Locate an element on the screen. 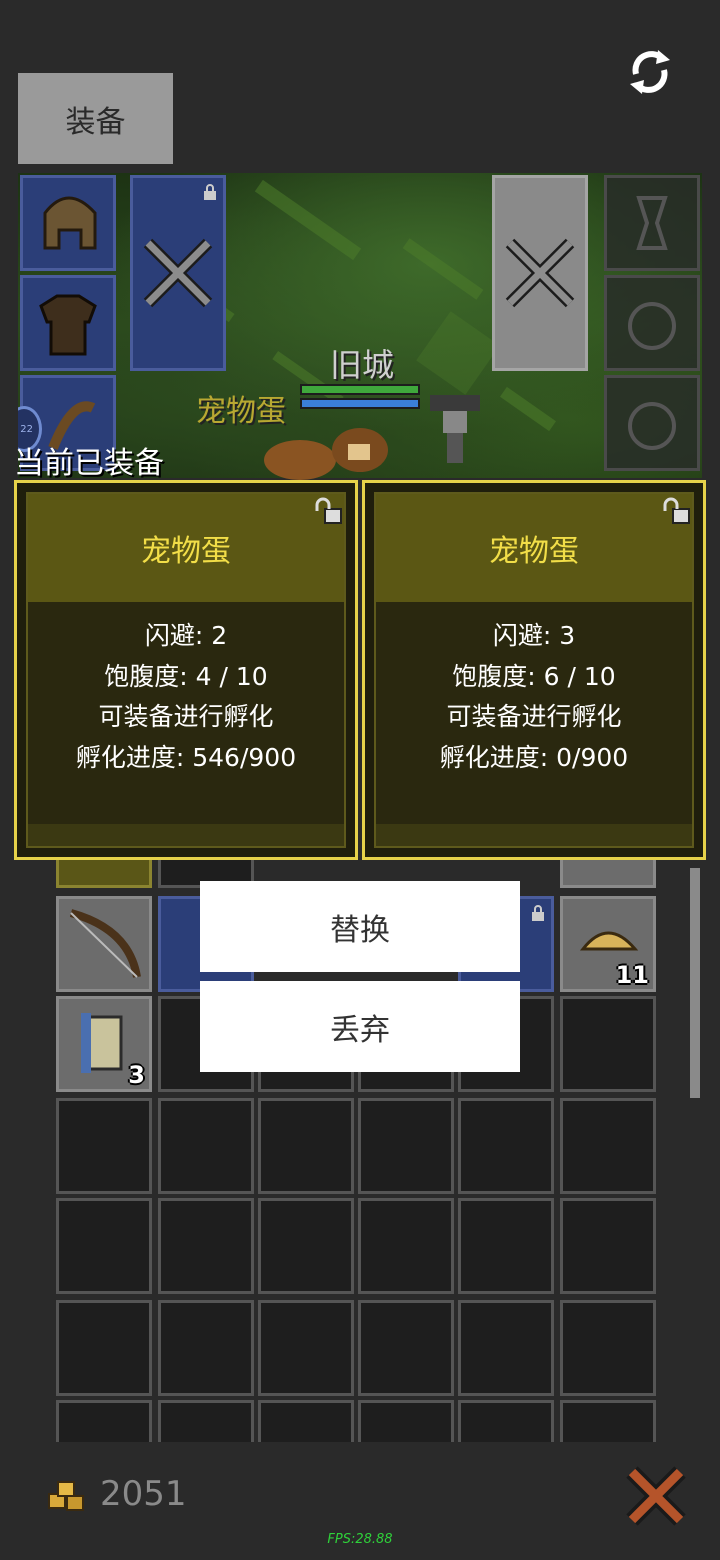 The image size is (720, 1560). weapon-slot is located at coordinates (178, 273).